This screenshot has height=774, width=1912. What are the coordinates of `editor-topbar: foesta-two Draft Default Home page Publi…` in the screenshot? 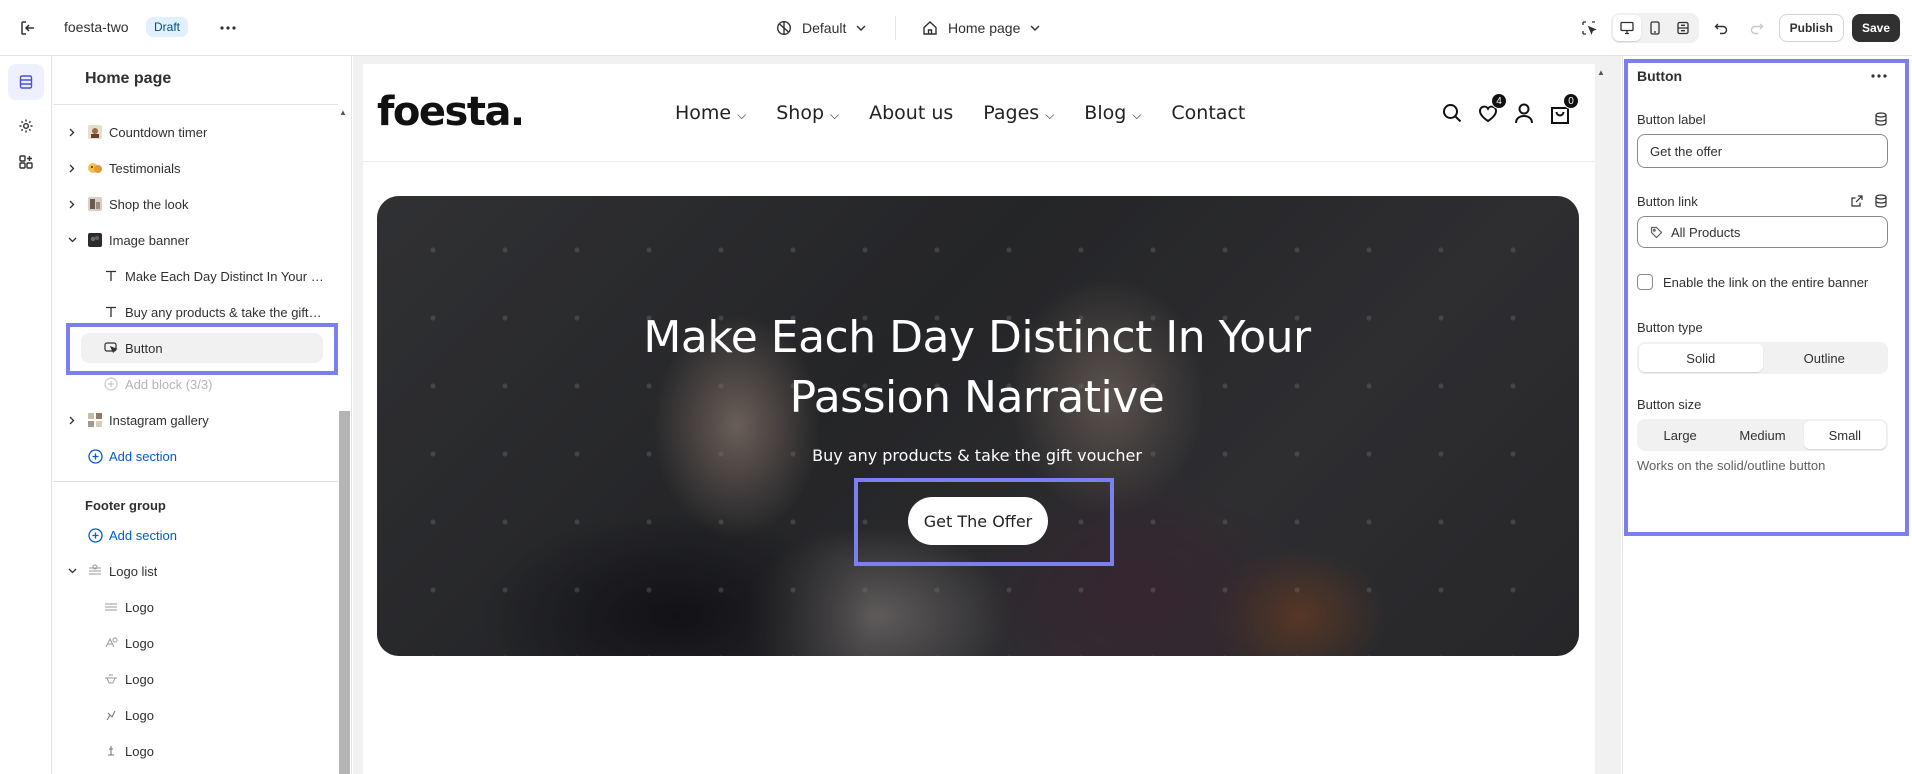 It's located at (956, 28).